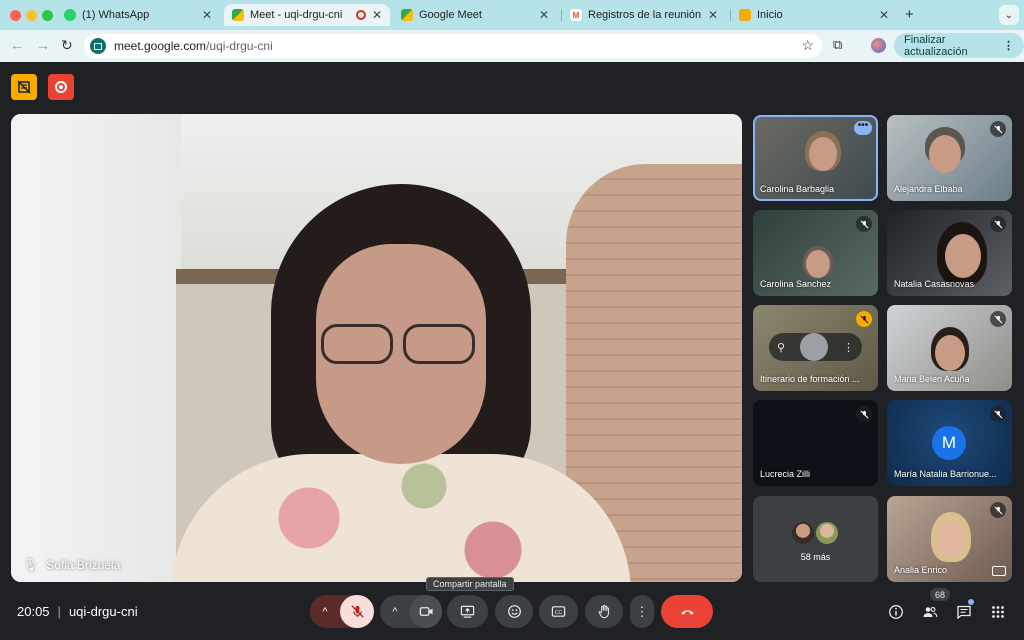  Describe the element at coordinates (239, 46) in the screenshot. I see `url-path: /uqi-drgu-cni` at that location.